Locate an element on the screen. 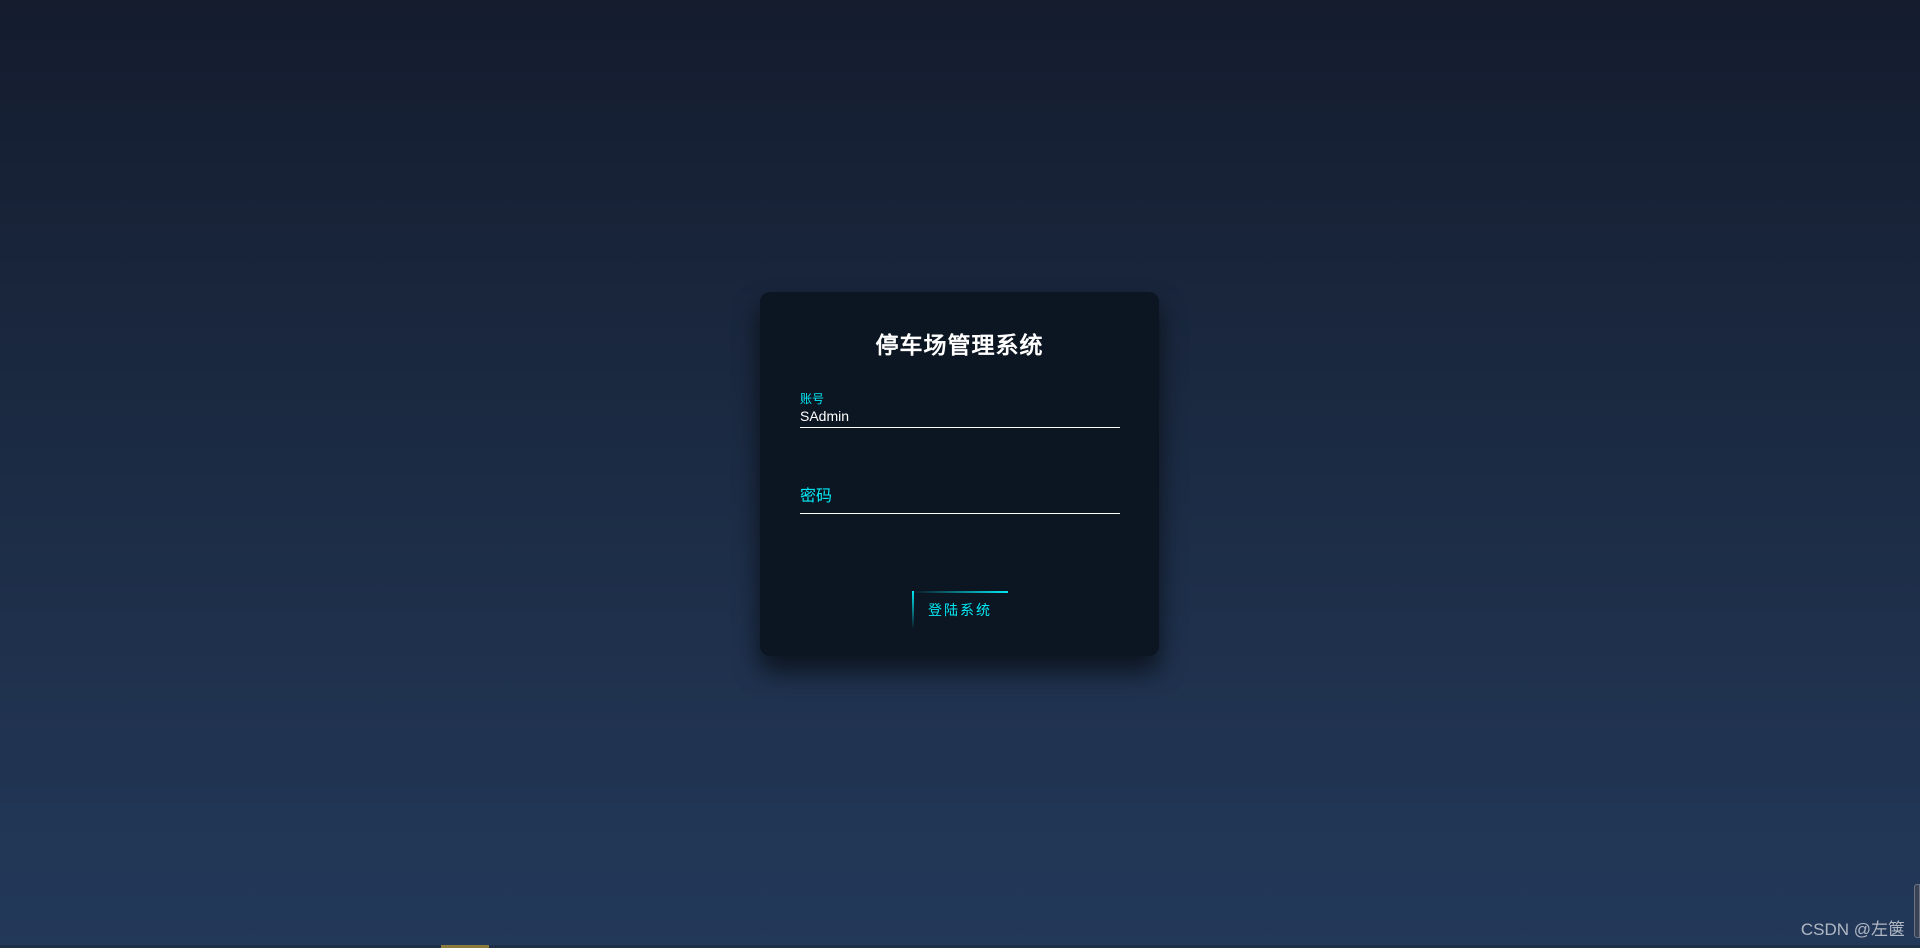  password-underline is located at coordinates (960, 513).